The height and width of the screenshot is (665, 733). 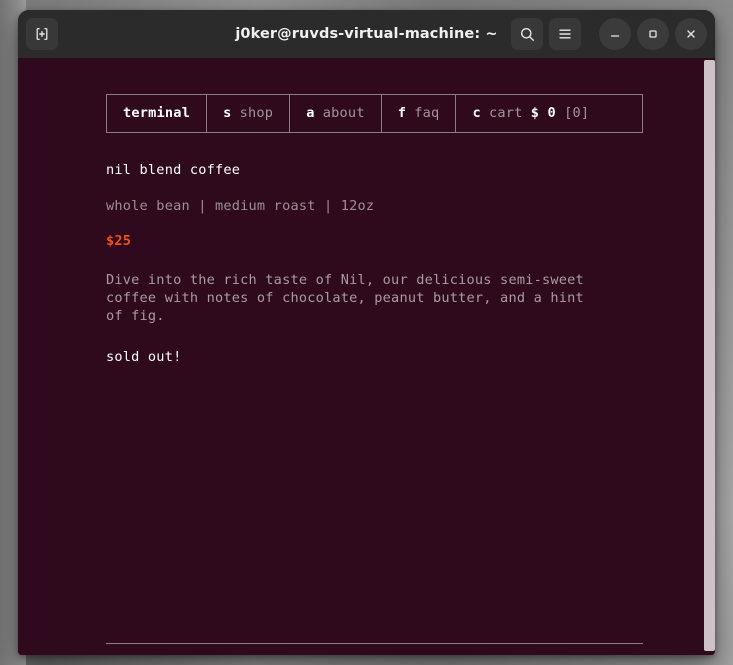 I want to click on tab-terminal-label: terminal, so click(x=157, y=112).